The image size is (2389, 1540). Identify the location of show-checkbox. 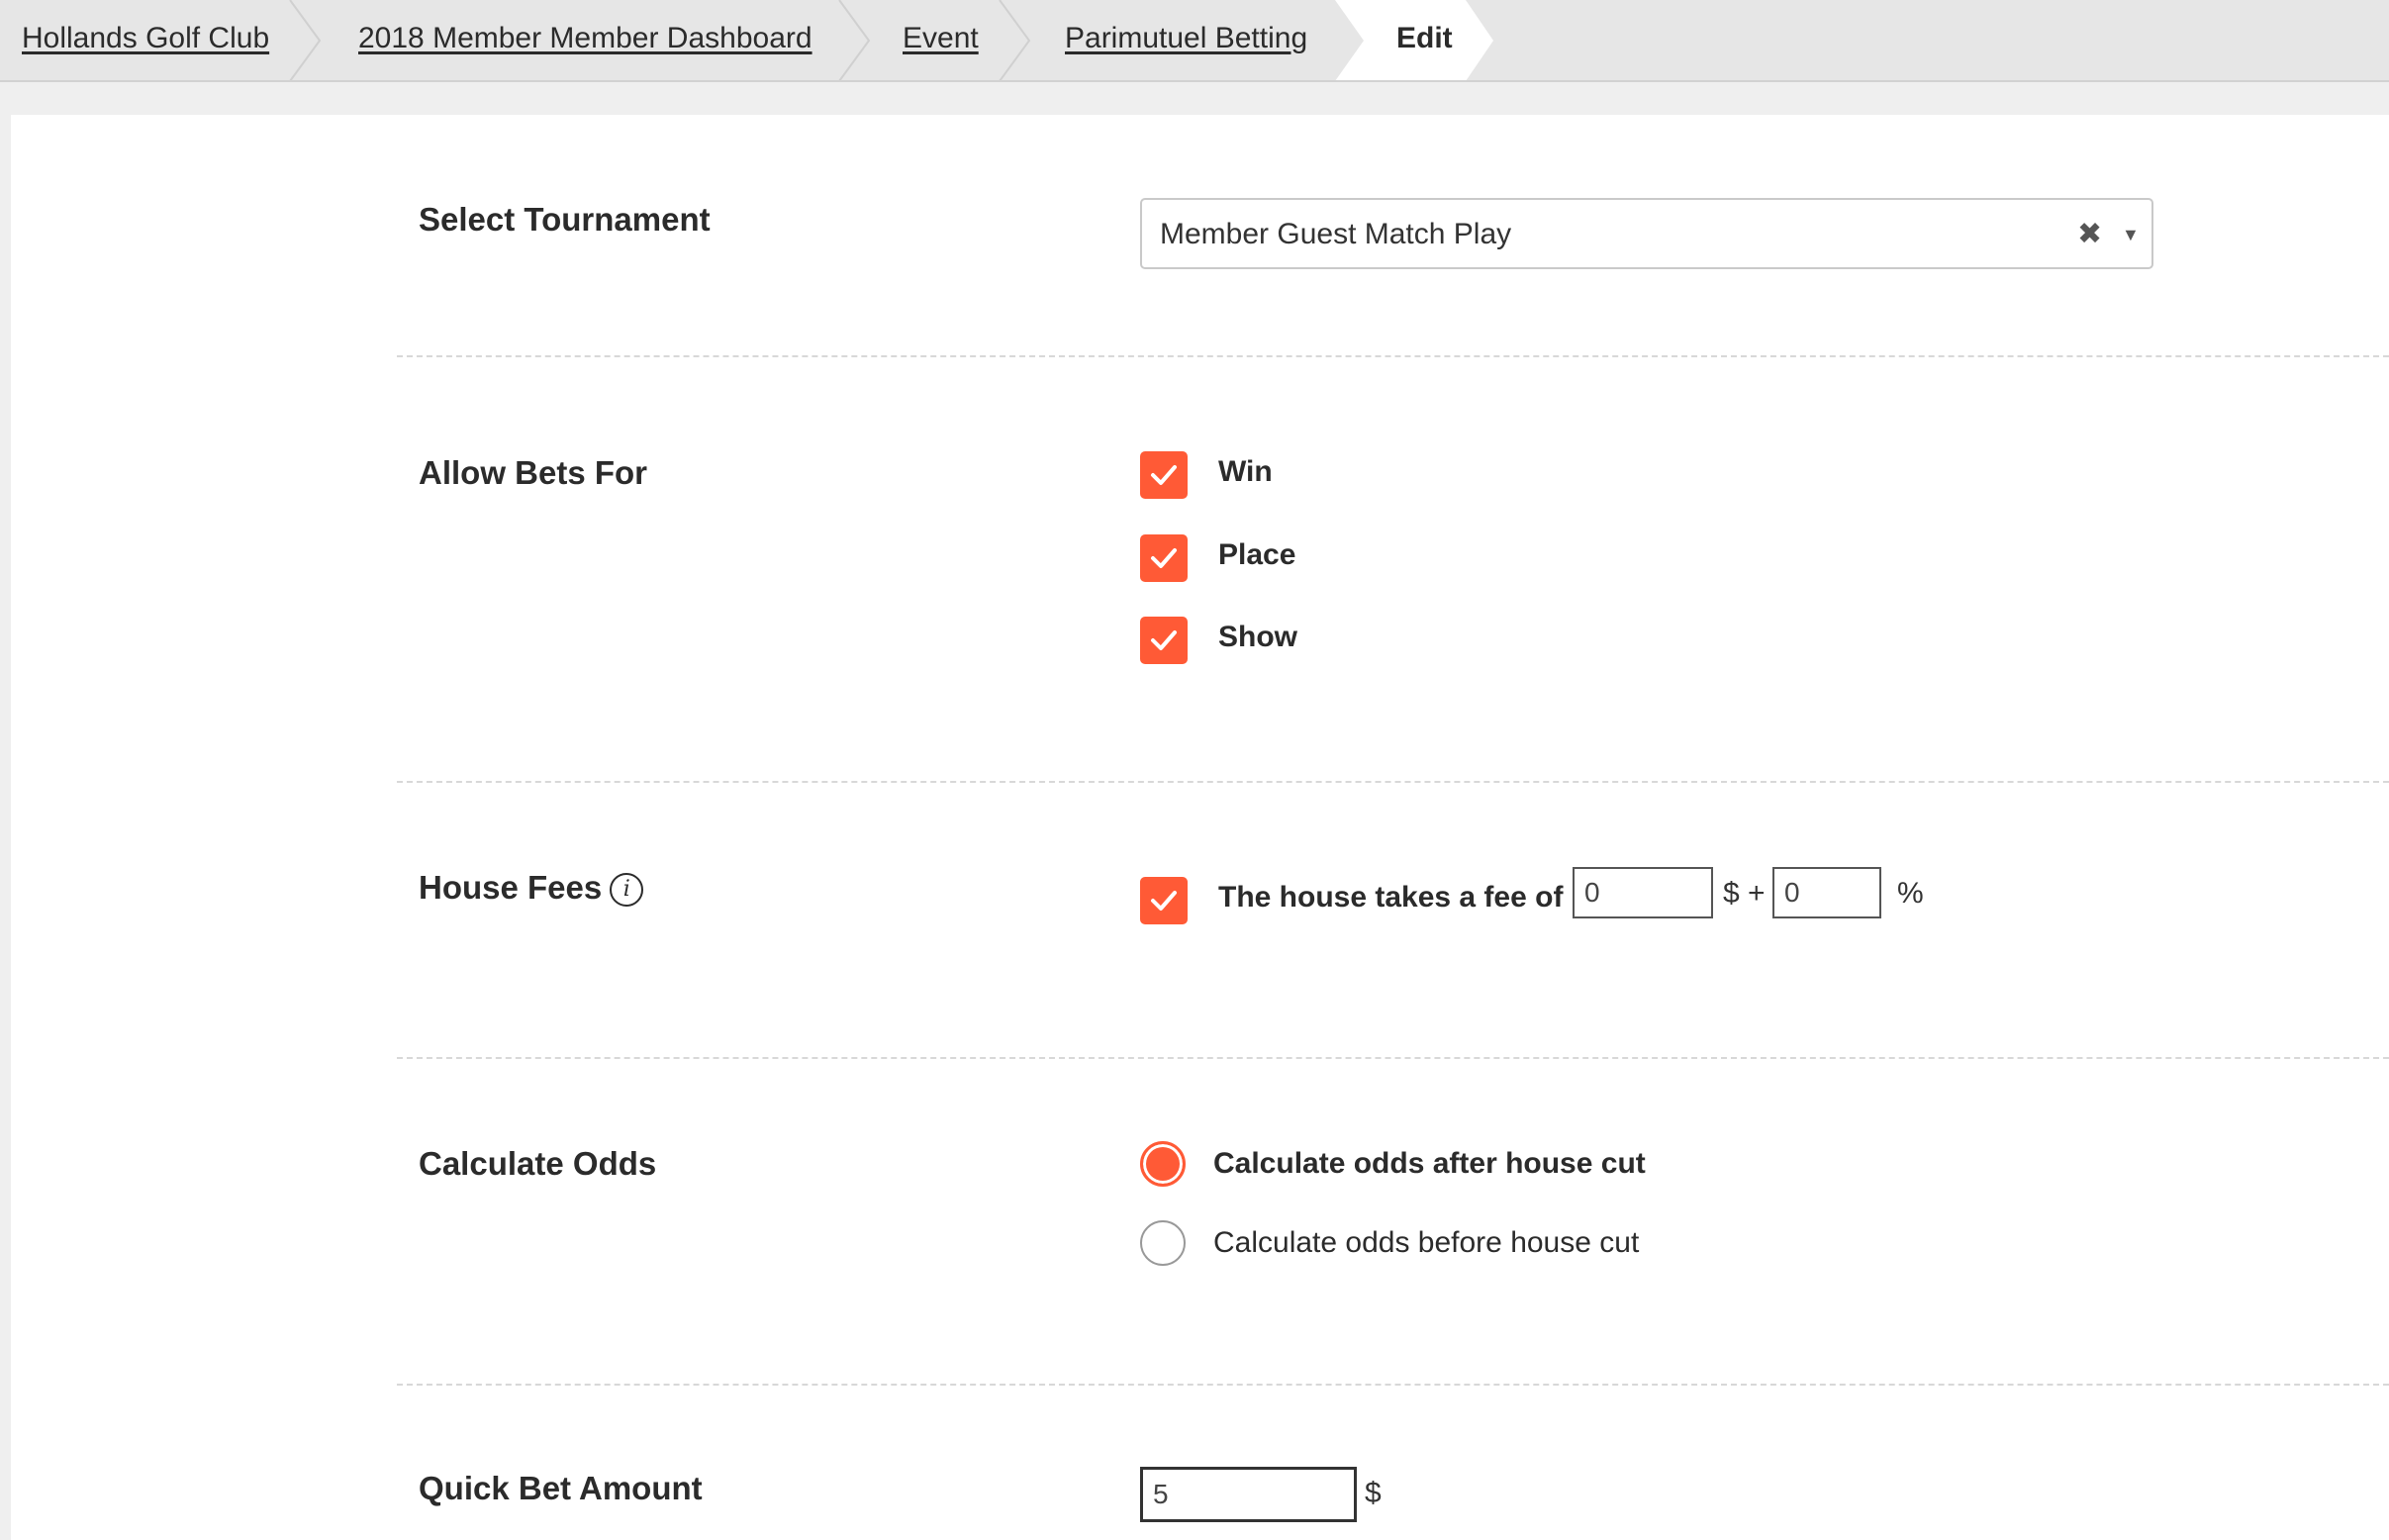
(1164, 640).